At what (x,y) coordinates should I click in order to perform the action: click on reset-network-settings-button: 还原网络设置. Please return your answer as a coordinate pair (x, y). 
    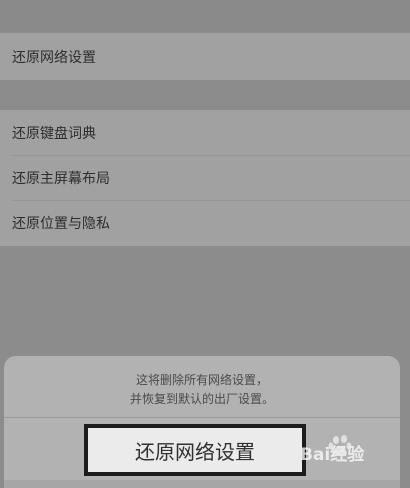
    Looking at the image, I should click on (195, 450).